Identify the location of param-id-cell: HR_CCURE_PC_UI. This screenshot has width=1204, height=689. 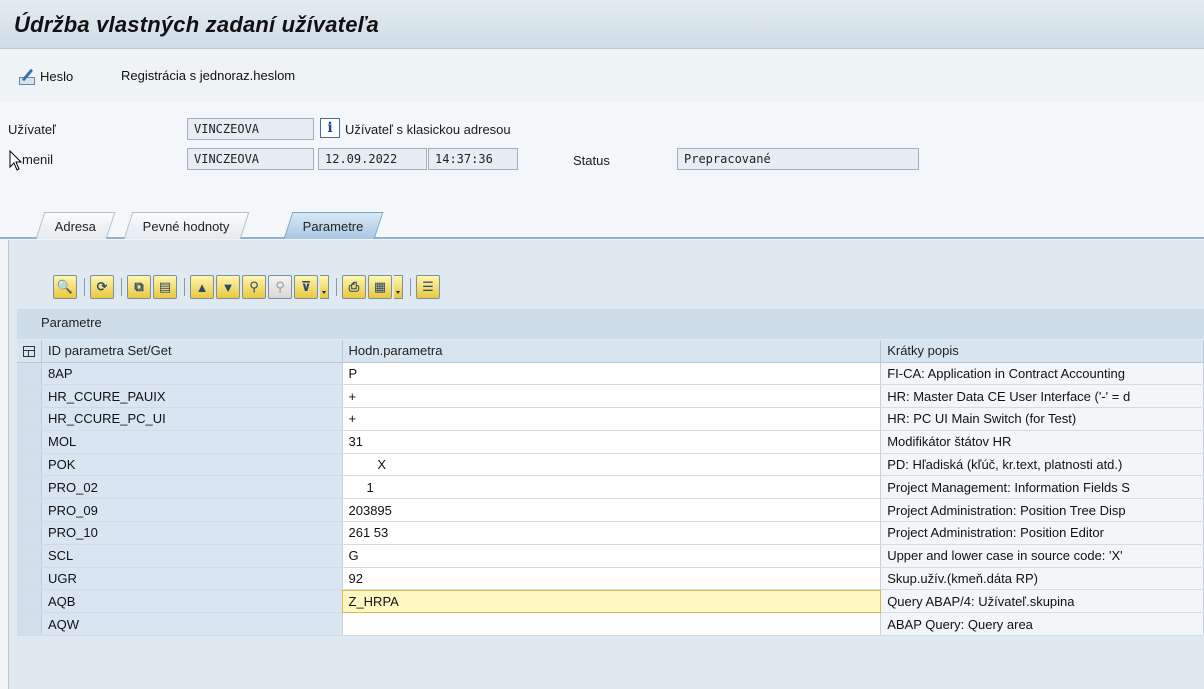
(192, 419).